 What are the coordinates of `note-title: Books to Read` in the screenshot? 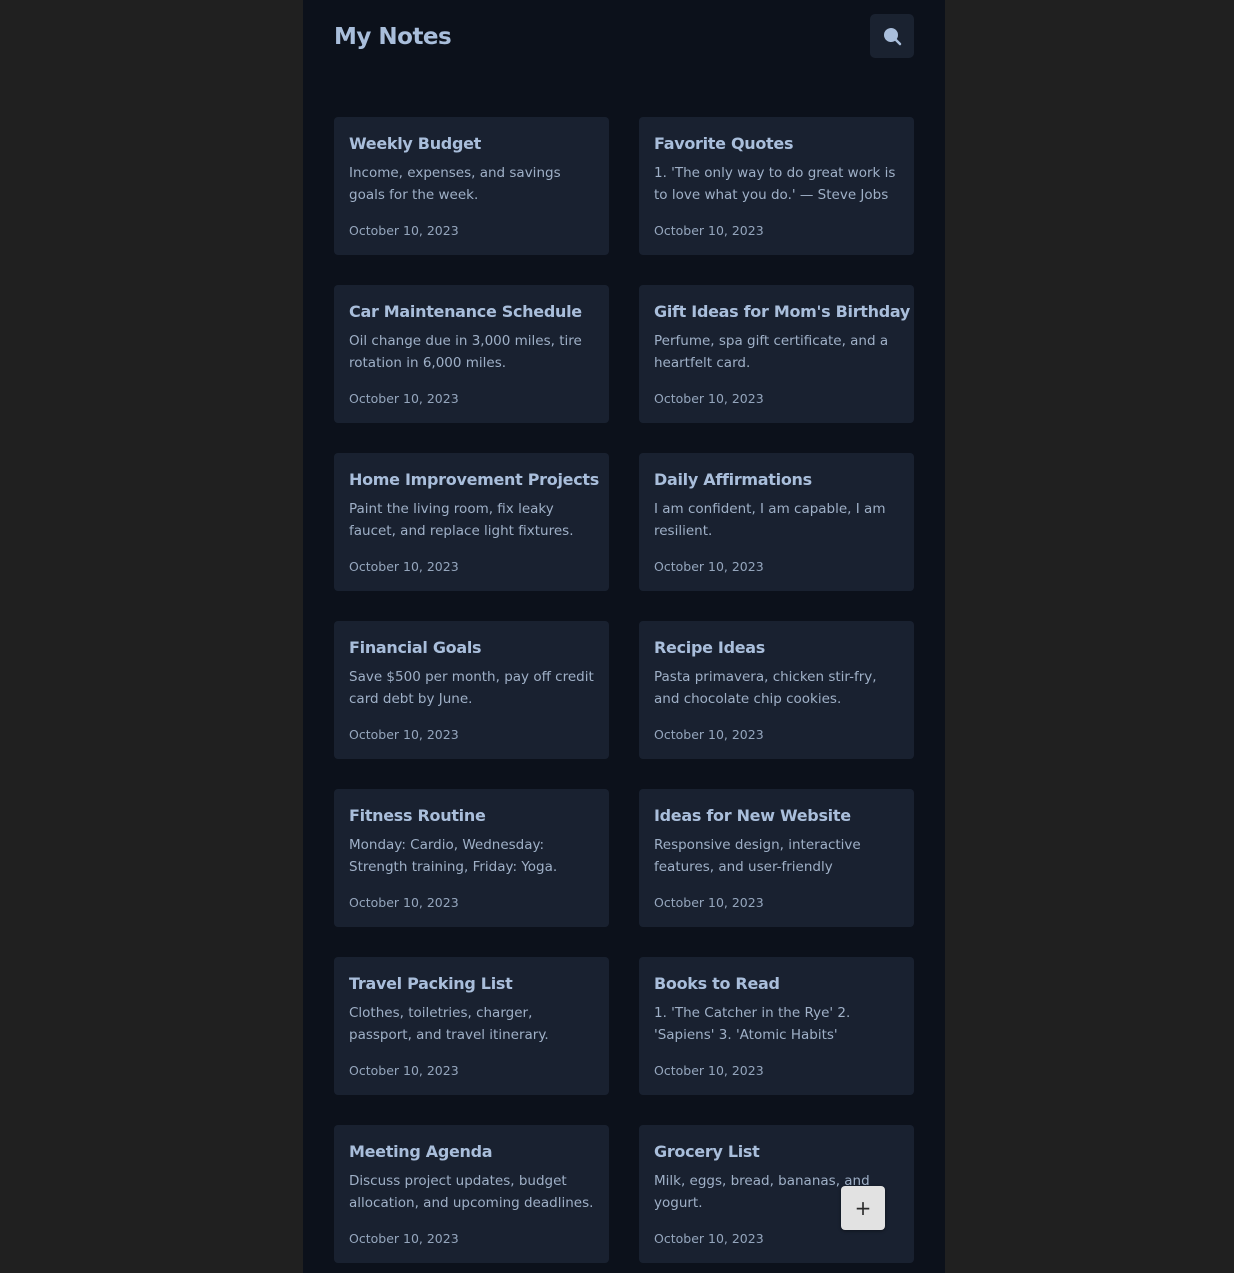 It's located at (717, 983).